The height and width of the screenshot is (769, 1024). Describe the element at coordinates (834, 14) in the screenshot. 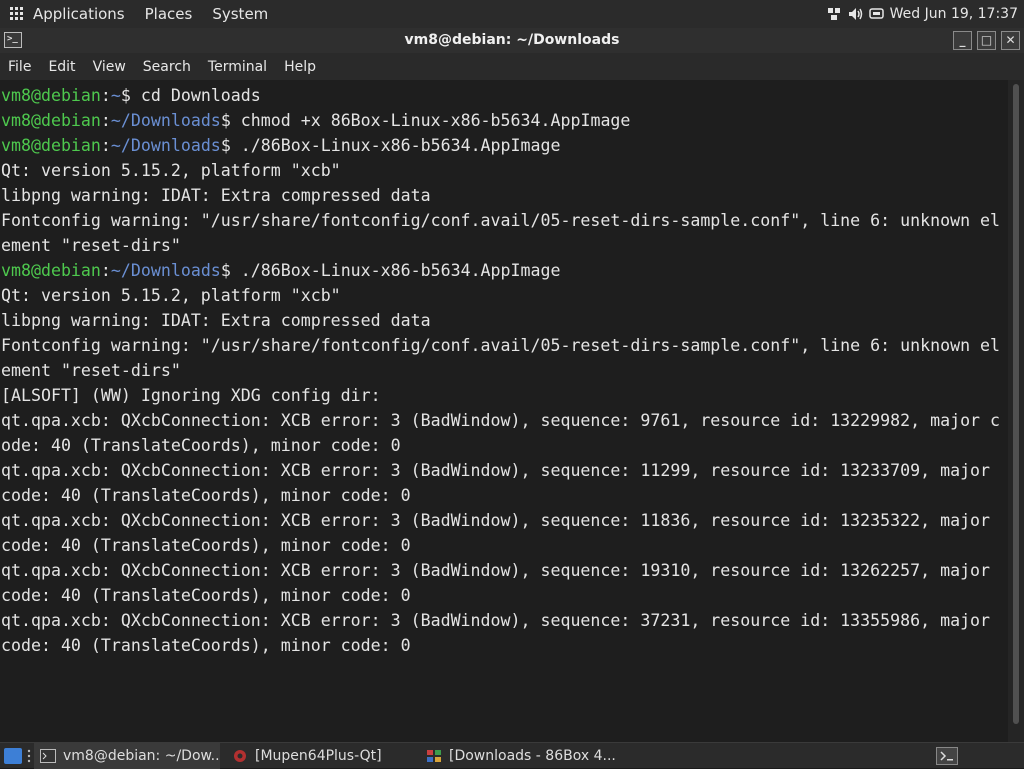

I see `network-icon` at that location.